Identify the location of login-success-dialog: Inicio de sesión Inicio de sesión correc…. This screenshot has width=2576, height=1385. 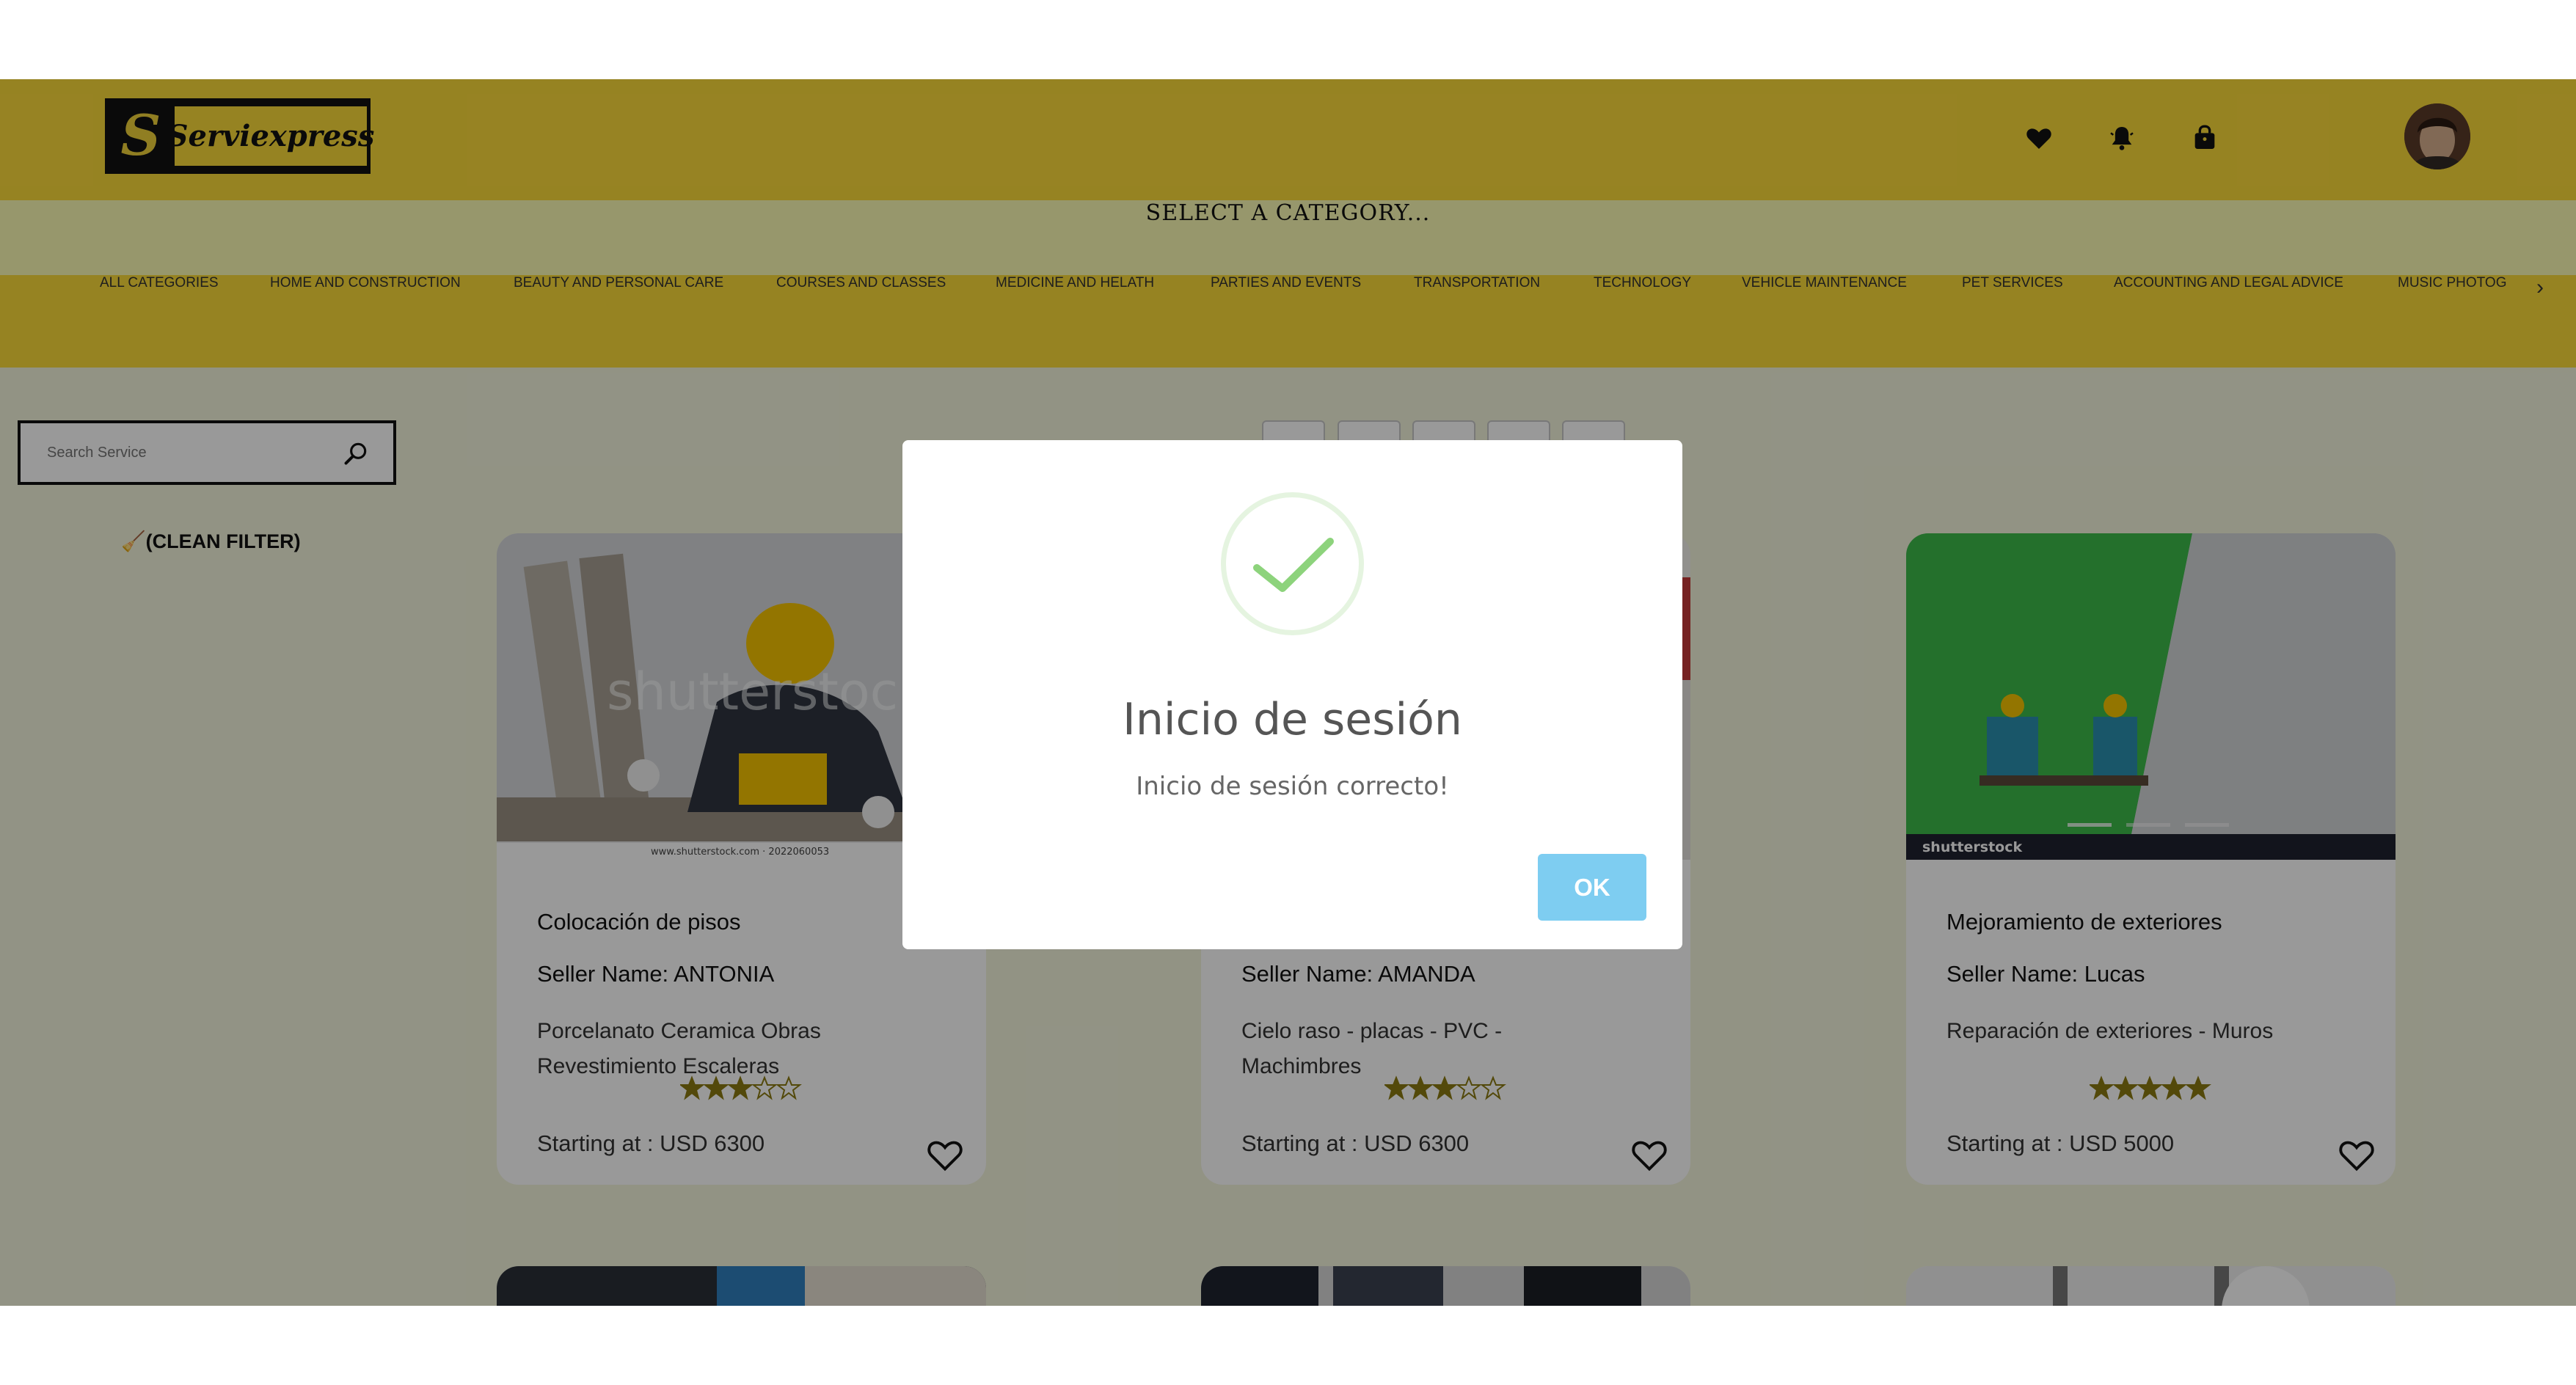
(1292, 694).